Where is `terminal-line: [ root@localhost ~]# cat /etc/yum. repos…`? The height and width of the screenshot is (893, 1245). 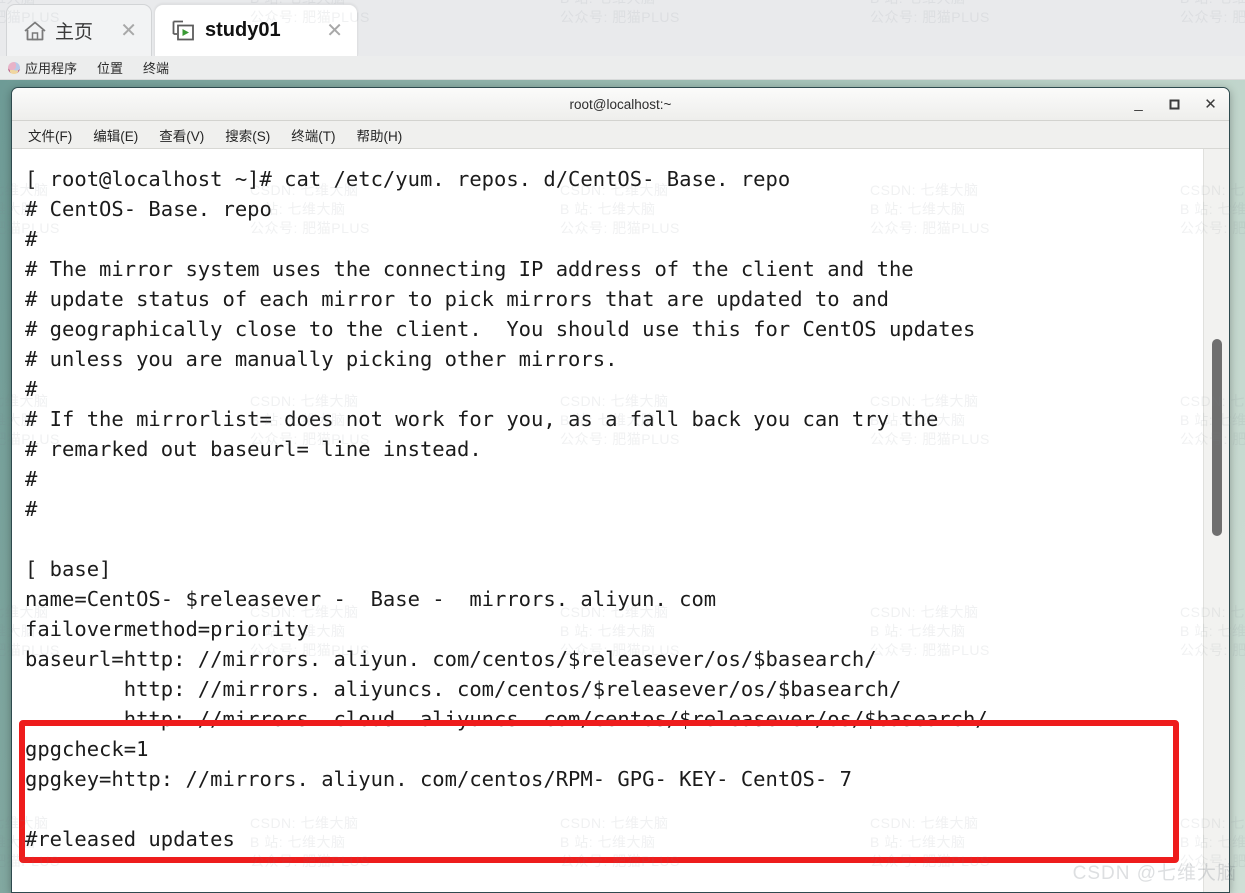
terminal-line: [ root@localhost ~]# cat /etc/yum. repos… is located at coordinates (408, 179).